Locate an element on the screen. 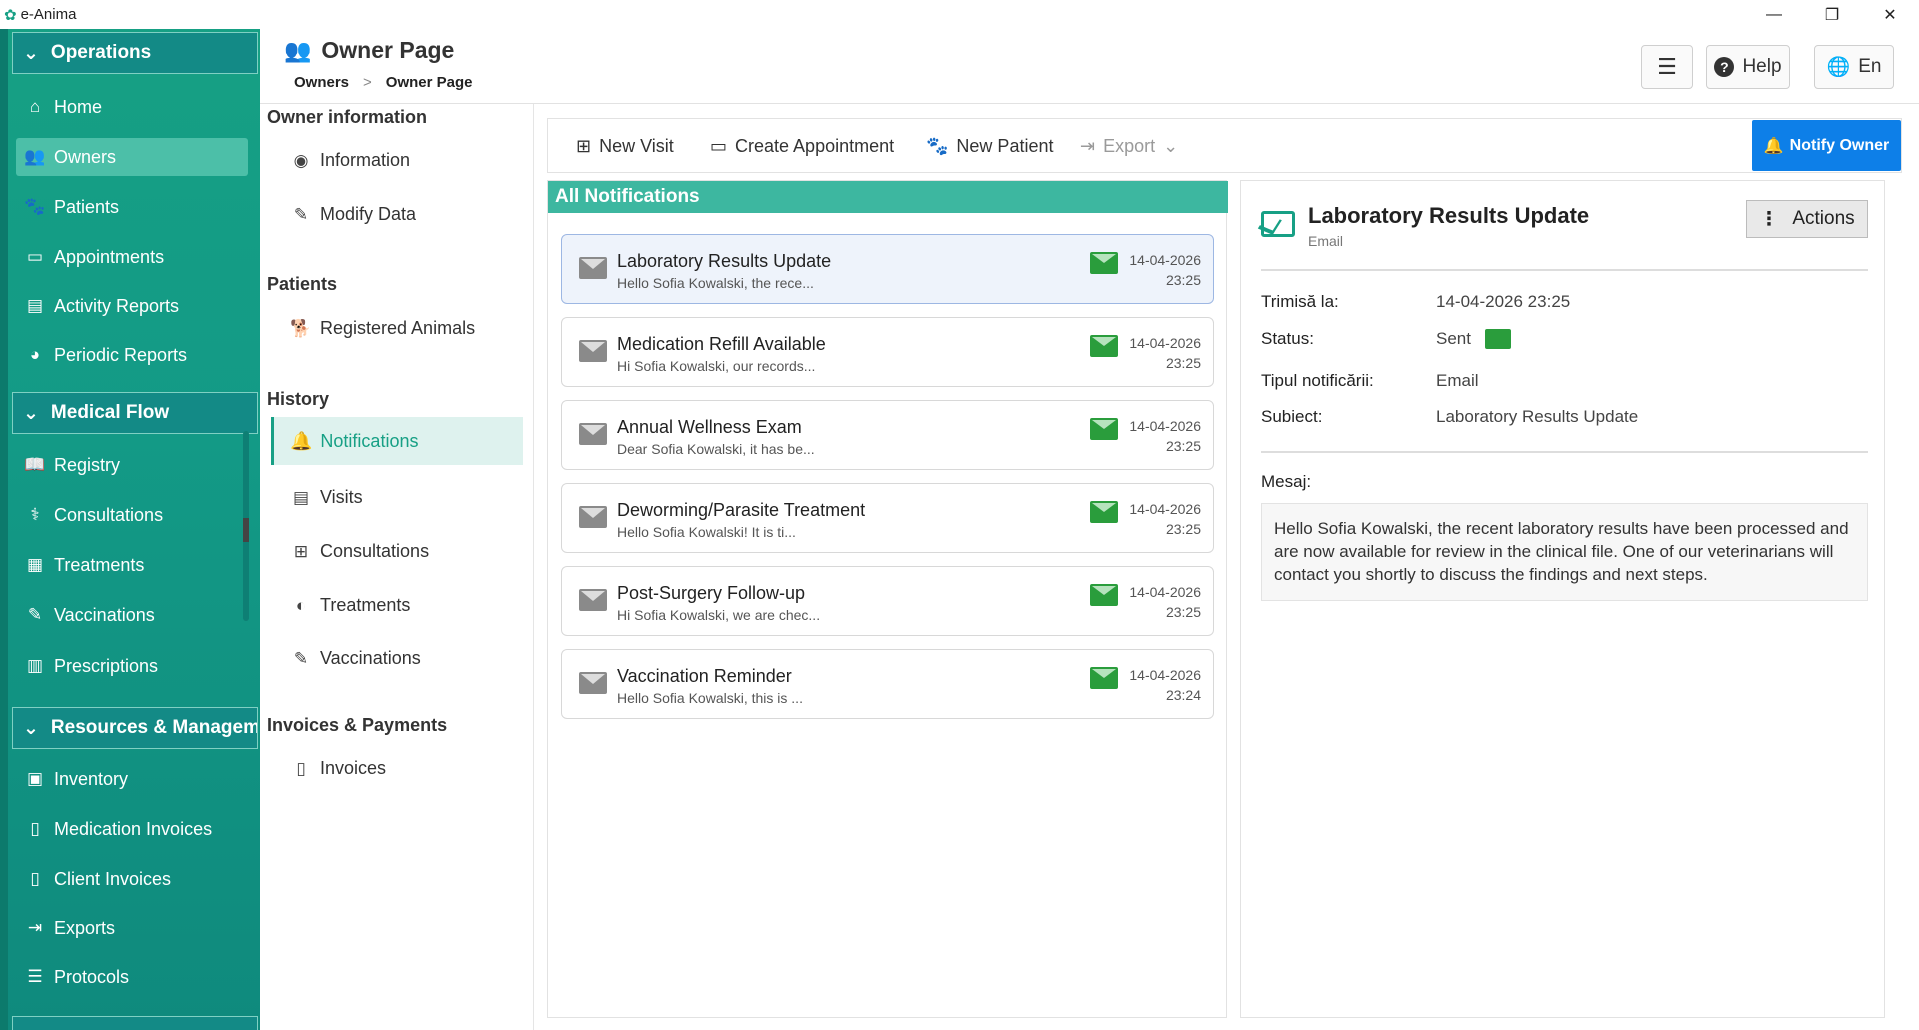  create-appointment-button: ▭ Create Appointment is located at coordinates (802, 146).